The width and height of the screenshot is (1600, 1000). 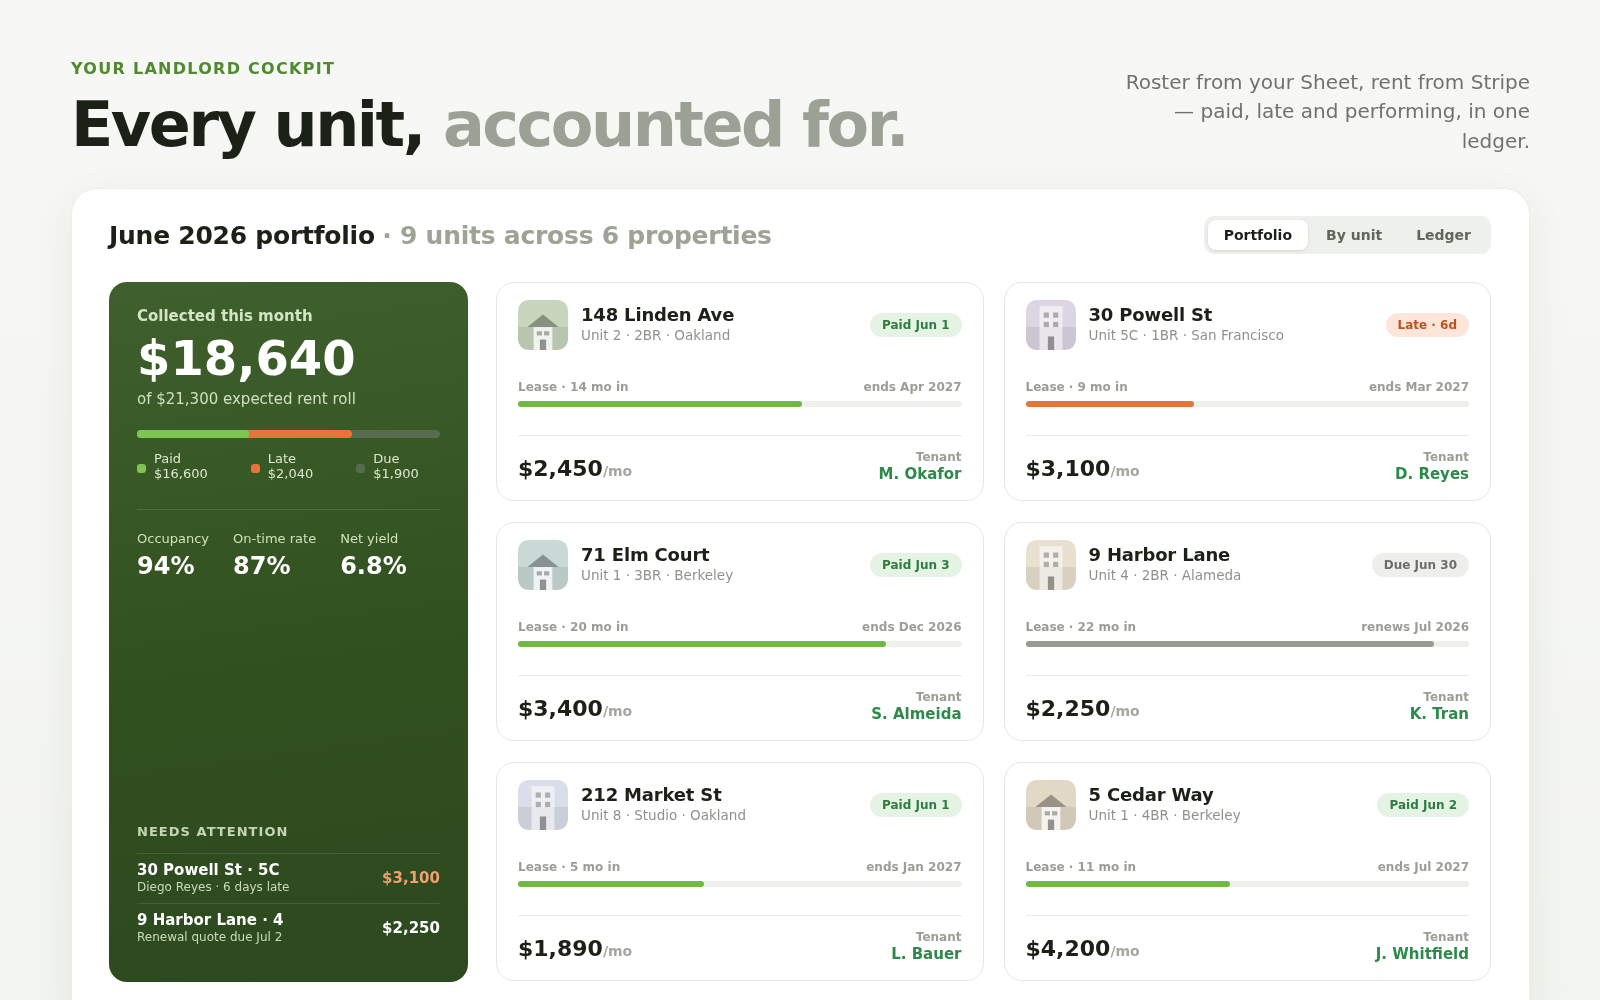 I want to click on expected-note: of $21,300 expected rent roll, so click(x=247, y=399).